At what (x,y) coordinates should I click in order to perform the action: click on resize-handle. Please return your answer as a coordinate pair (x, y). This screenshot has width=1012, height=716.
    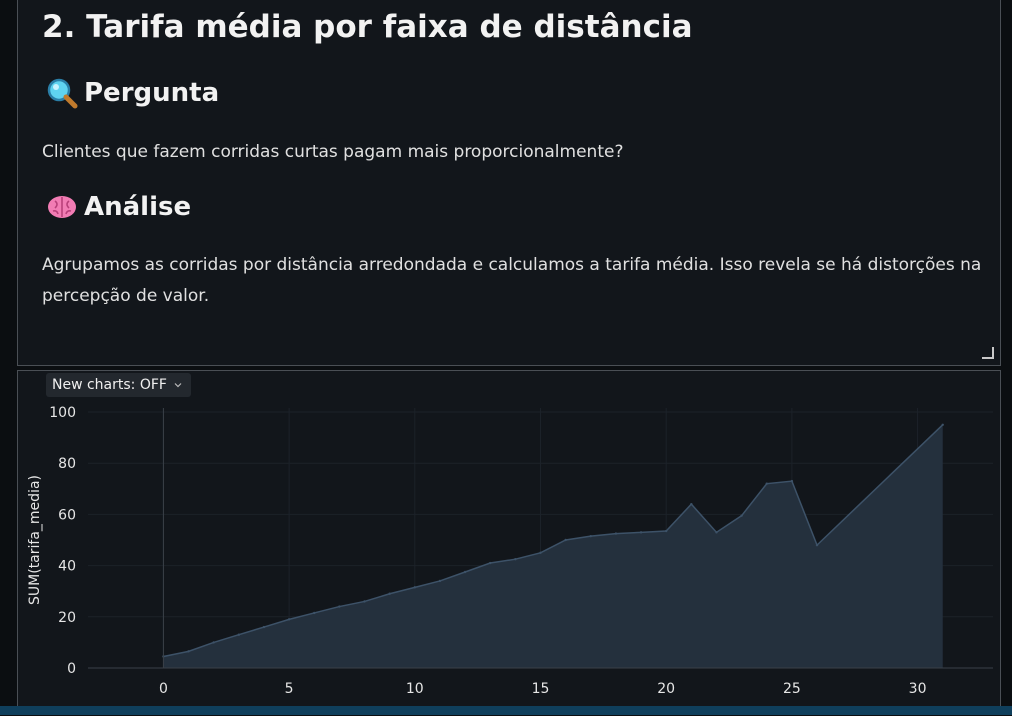
    Looking at the image, I should click on (988, 353).